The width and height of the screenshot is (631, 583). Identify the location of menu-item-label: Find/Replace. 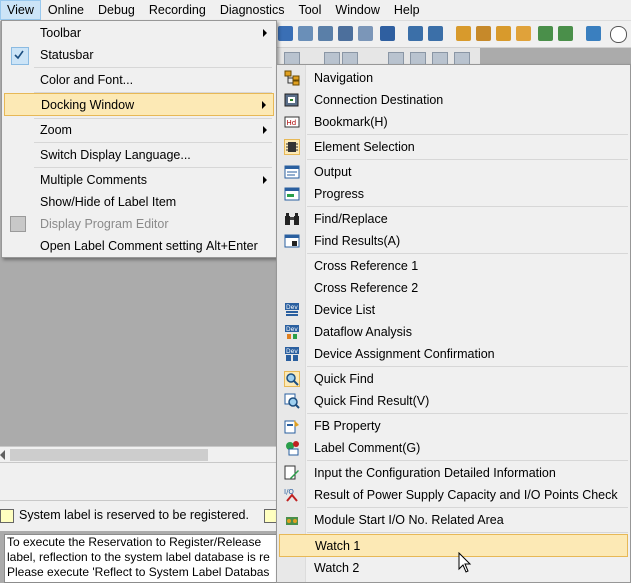
(351, 219).